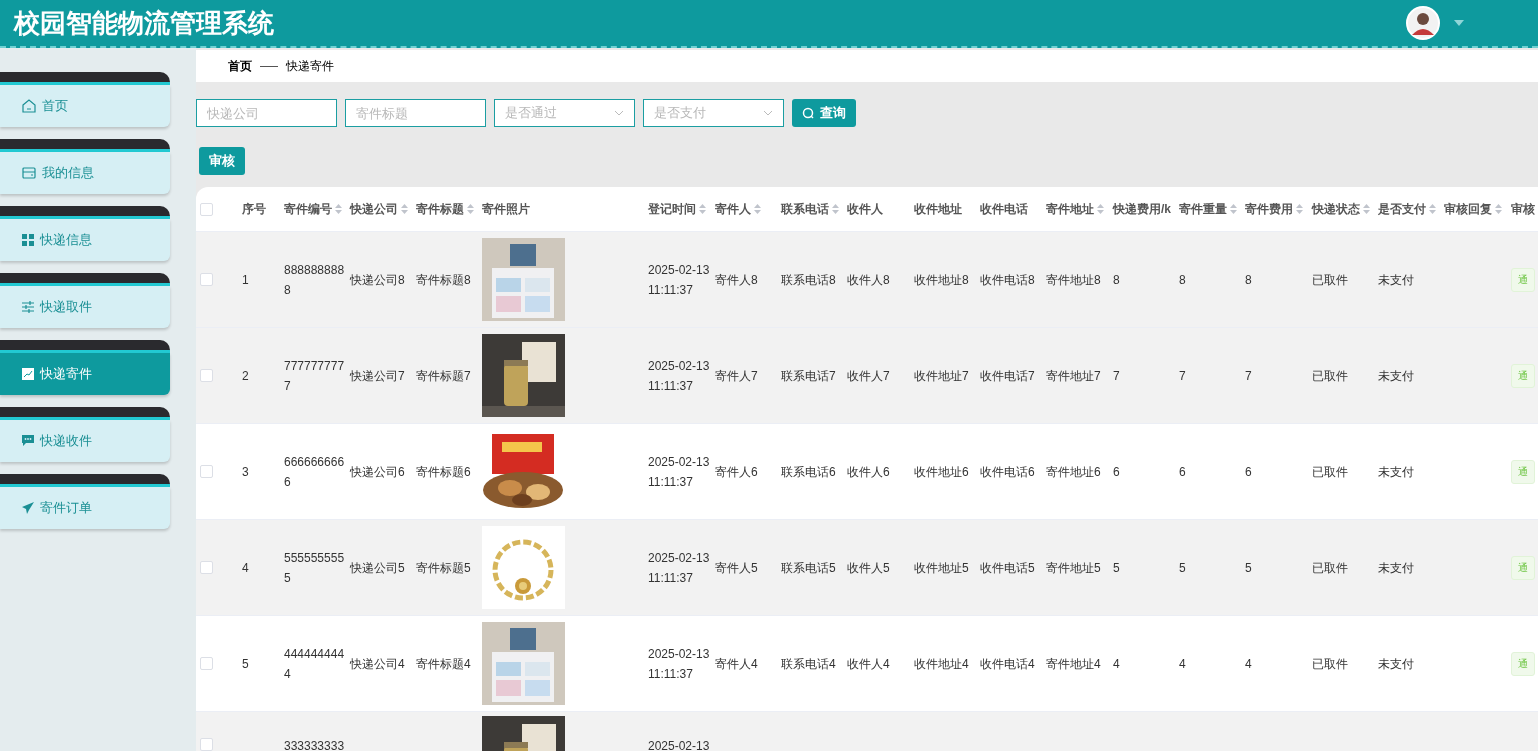  What do you see at coordinates (1008, 280) in the screenshot?
I see `phone: 收件电话8` at bounding box center [1008, 280].